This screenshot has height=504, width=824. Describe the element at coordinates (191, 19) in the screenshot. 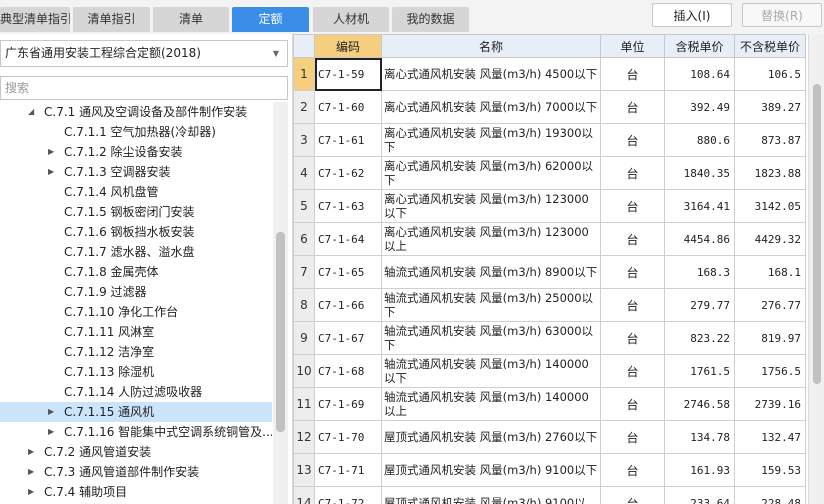

I see `tab-list: 清单` at that location.